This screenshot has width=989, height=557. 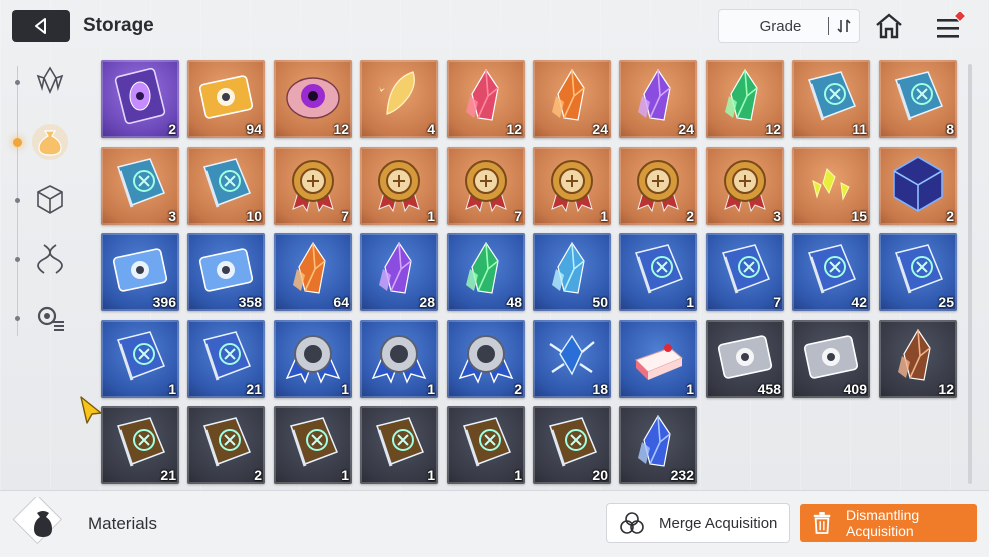 I want to click on silver-ticket-icon, so click(x=745, y=357).